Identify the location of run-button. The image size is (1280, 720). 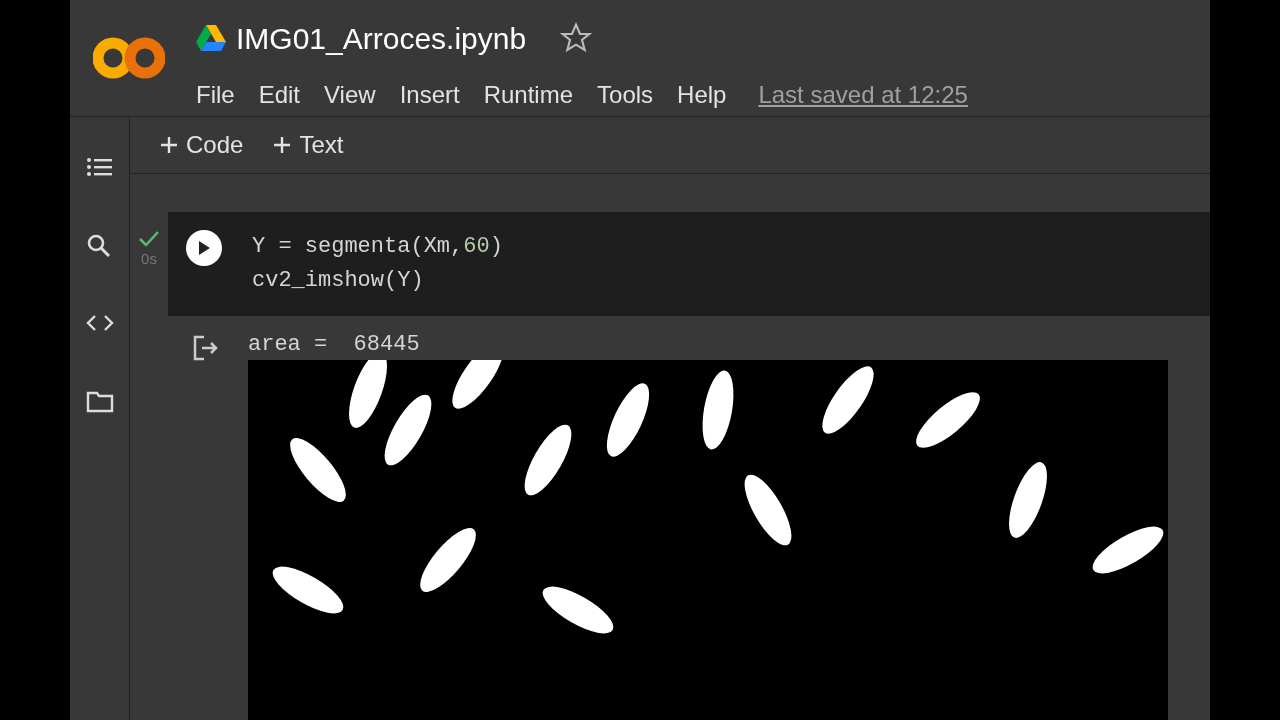
(204, 248).